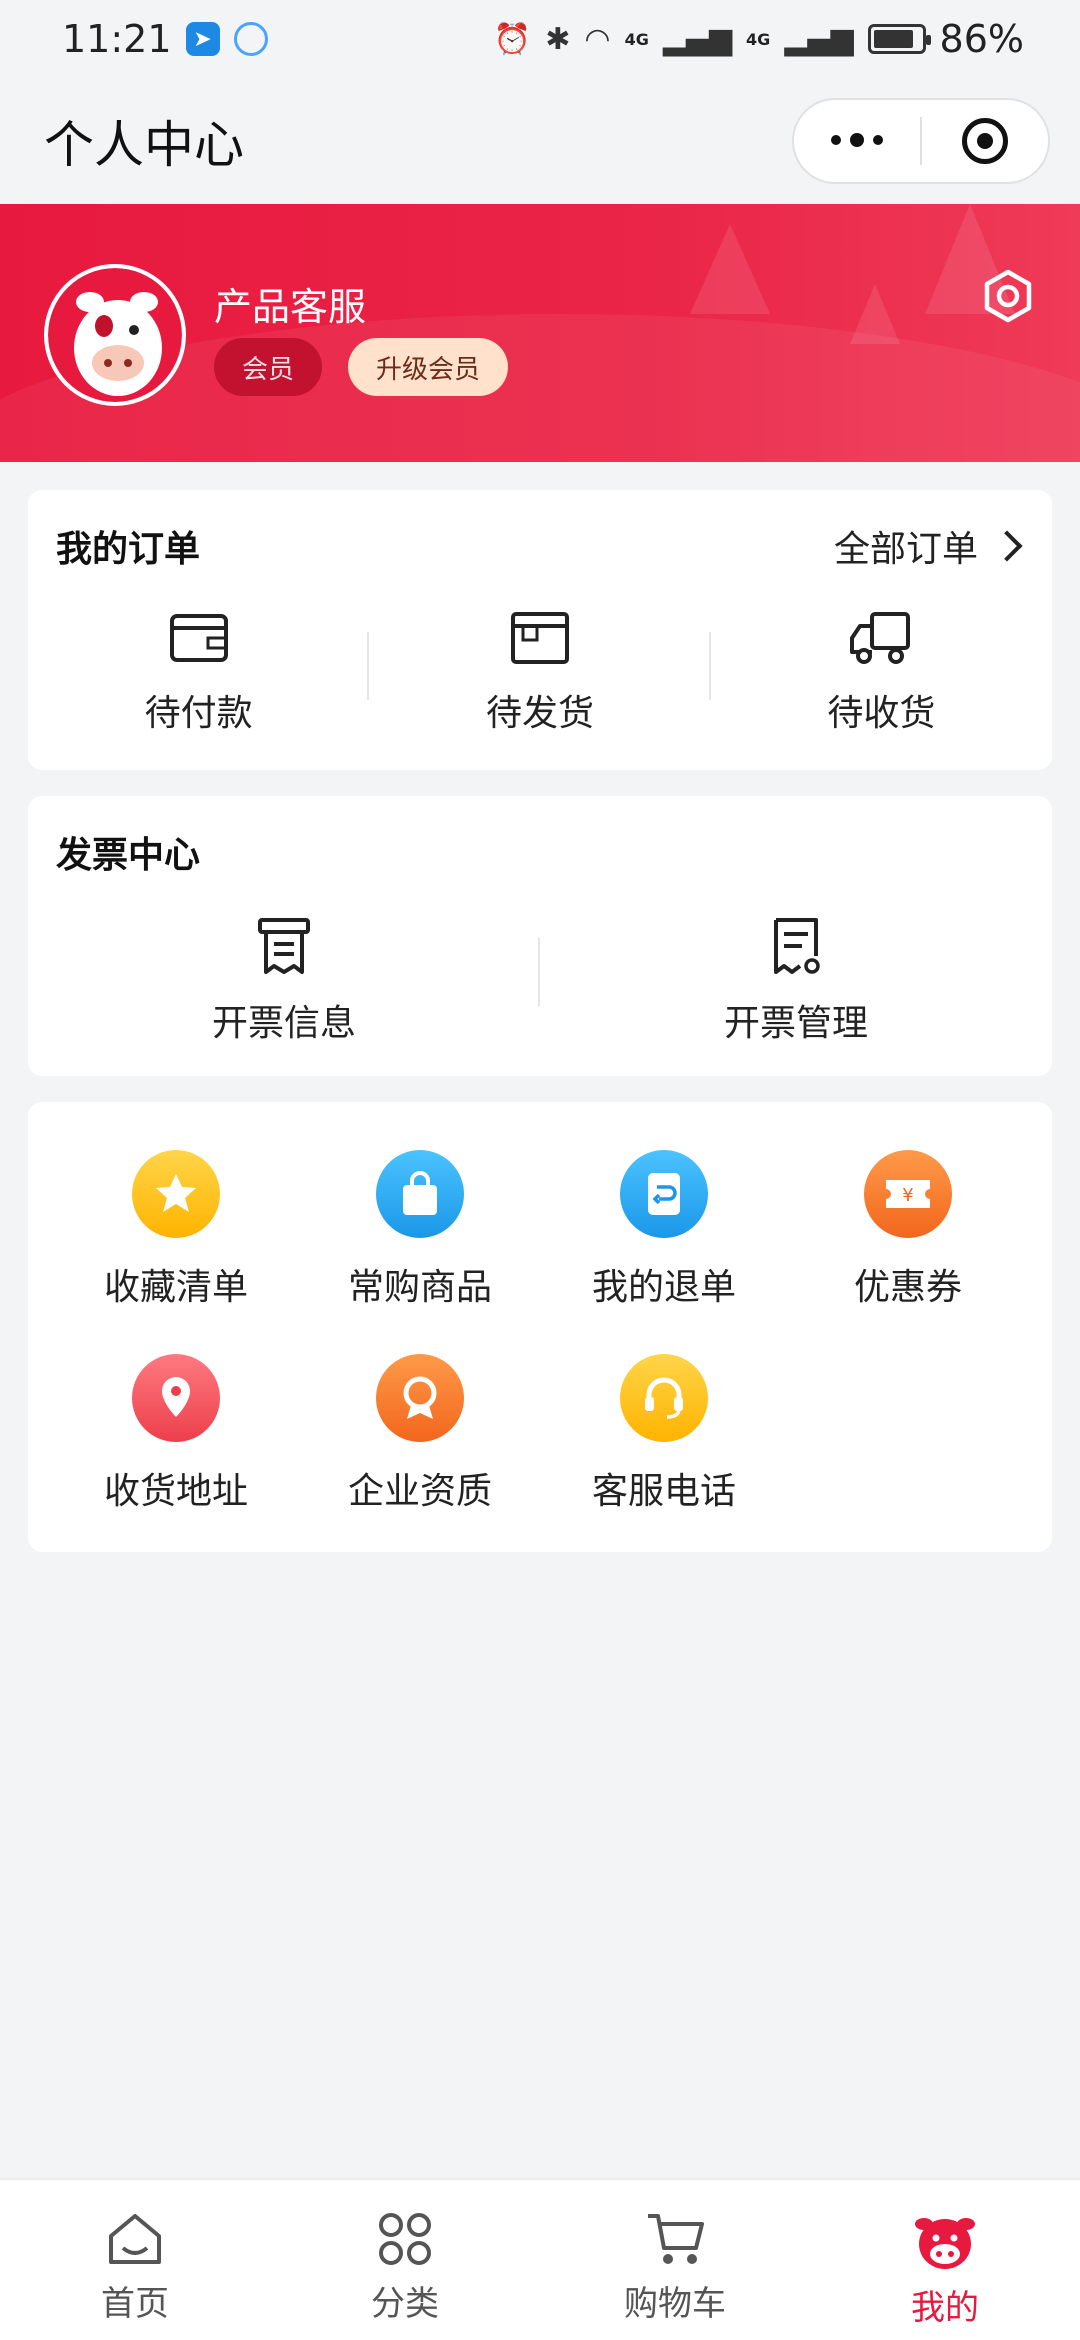 The image size is (1080, 2340). I want to click on shipping-address-button: 收货地址, so click(176, 1434).